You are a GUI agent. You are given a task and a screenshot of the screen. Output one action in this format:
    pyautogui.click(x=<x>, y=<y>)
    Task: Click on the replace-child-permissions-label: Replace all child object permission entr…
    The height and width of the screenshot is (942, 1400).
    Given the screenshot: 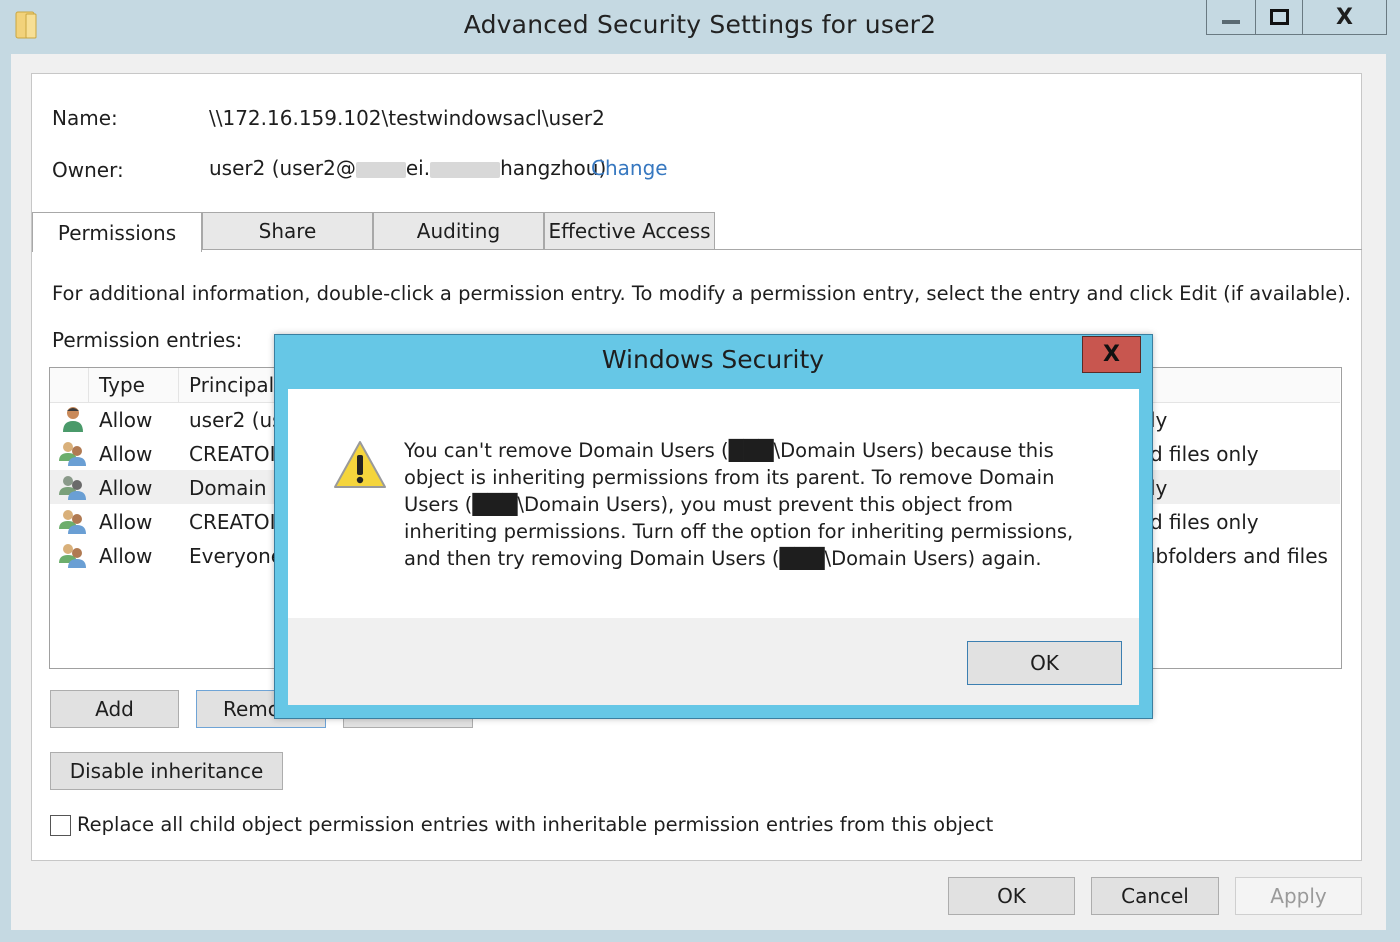 What is the action you would take?
    pyautogui.click(x=535, y=824)
    